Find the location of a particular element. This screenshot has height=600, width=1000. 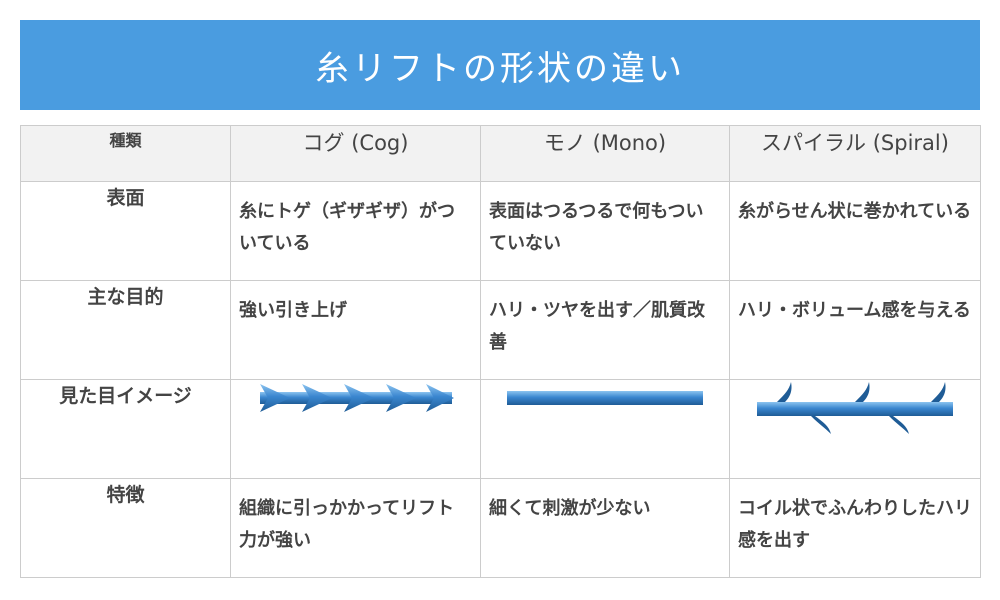

spiral-thread-icon is located at coordinates (855, 408).